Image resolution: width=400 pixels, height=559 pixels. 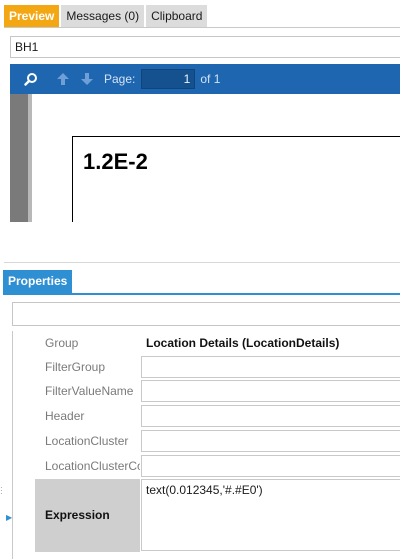 What do you see at coordinates (210, 79) in the screenshot?
I see `page-count: of 1` at bounding box center [210, 79].